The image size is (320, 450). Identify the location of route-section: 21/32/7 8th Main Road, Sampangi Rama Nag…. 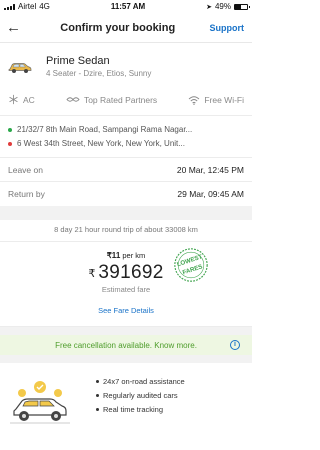
(126, 137).